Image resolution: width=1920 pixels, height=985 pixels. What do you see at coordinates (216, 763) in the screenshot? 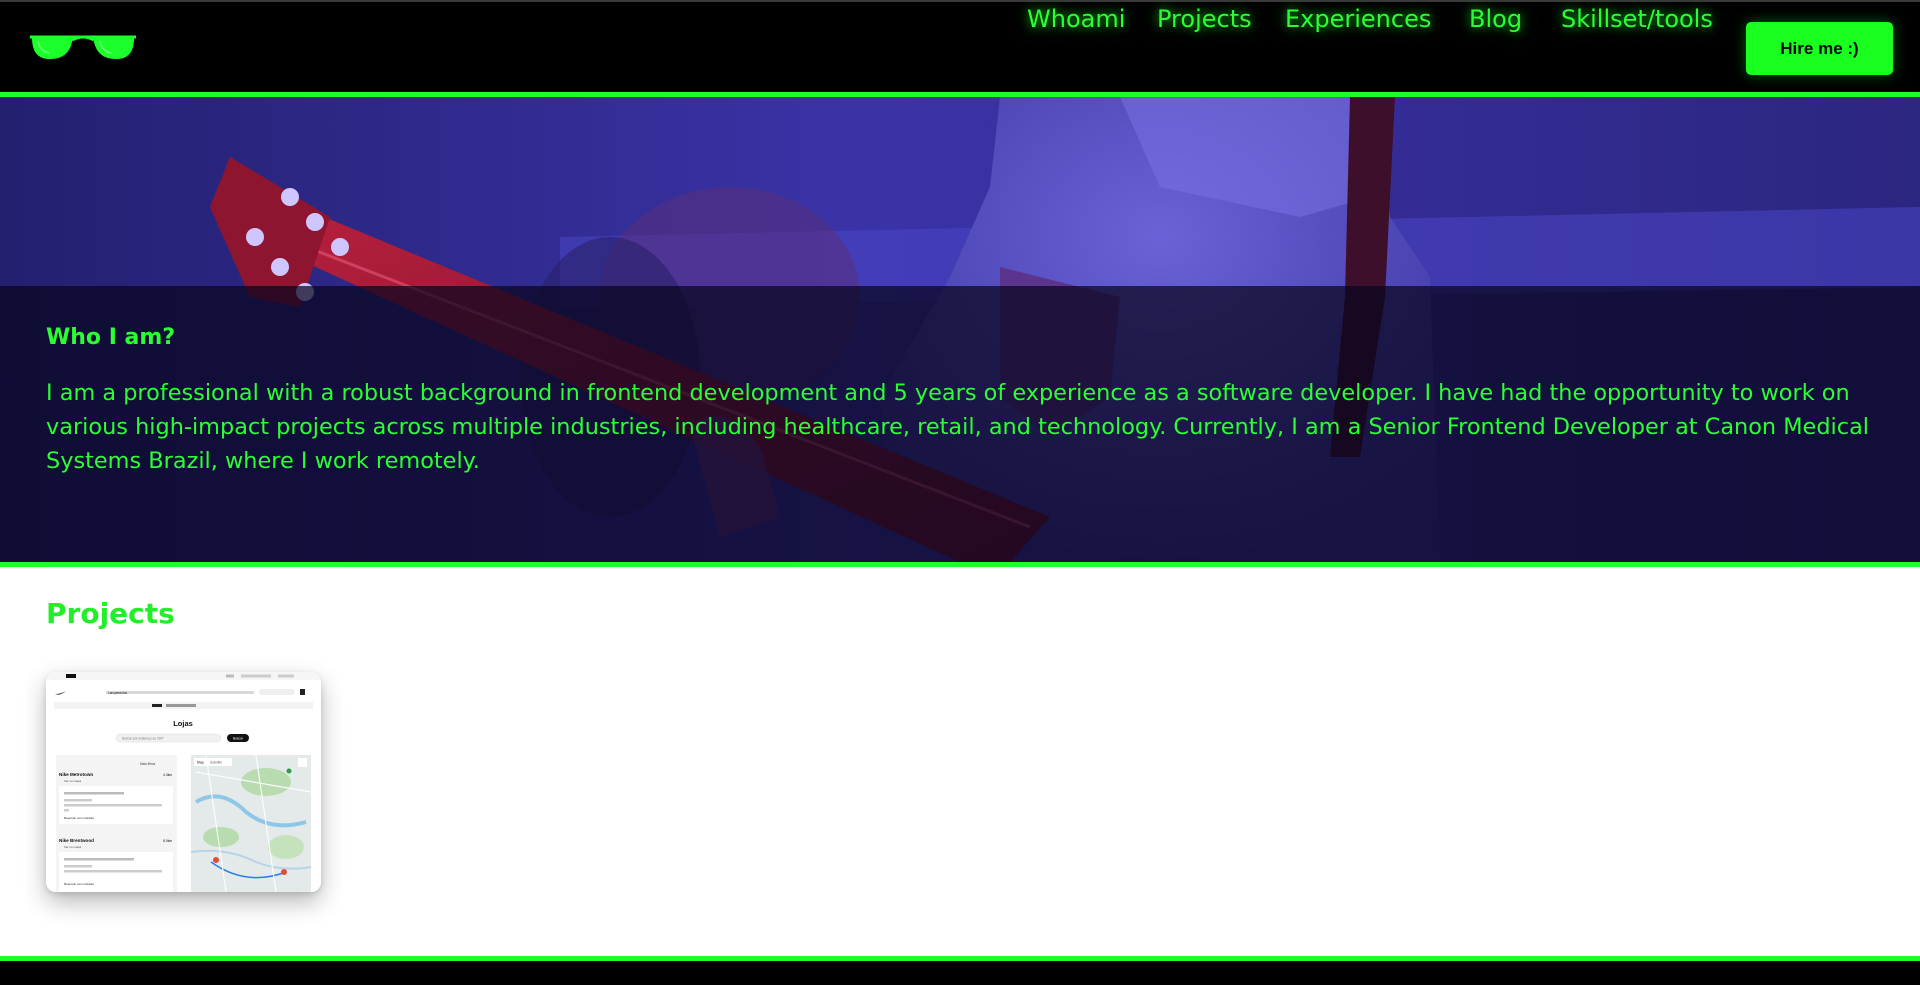
I see `thumb-map-tab: Satellite` at bounding box center [216, 763].